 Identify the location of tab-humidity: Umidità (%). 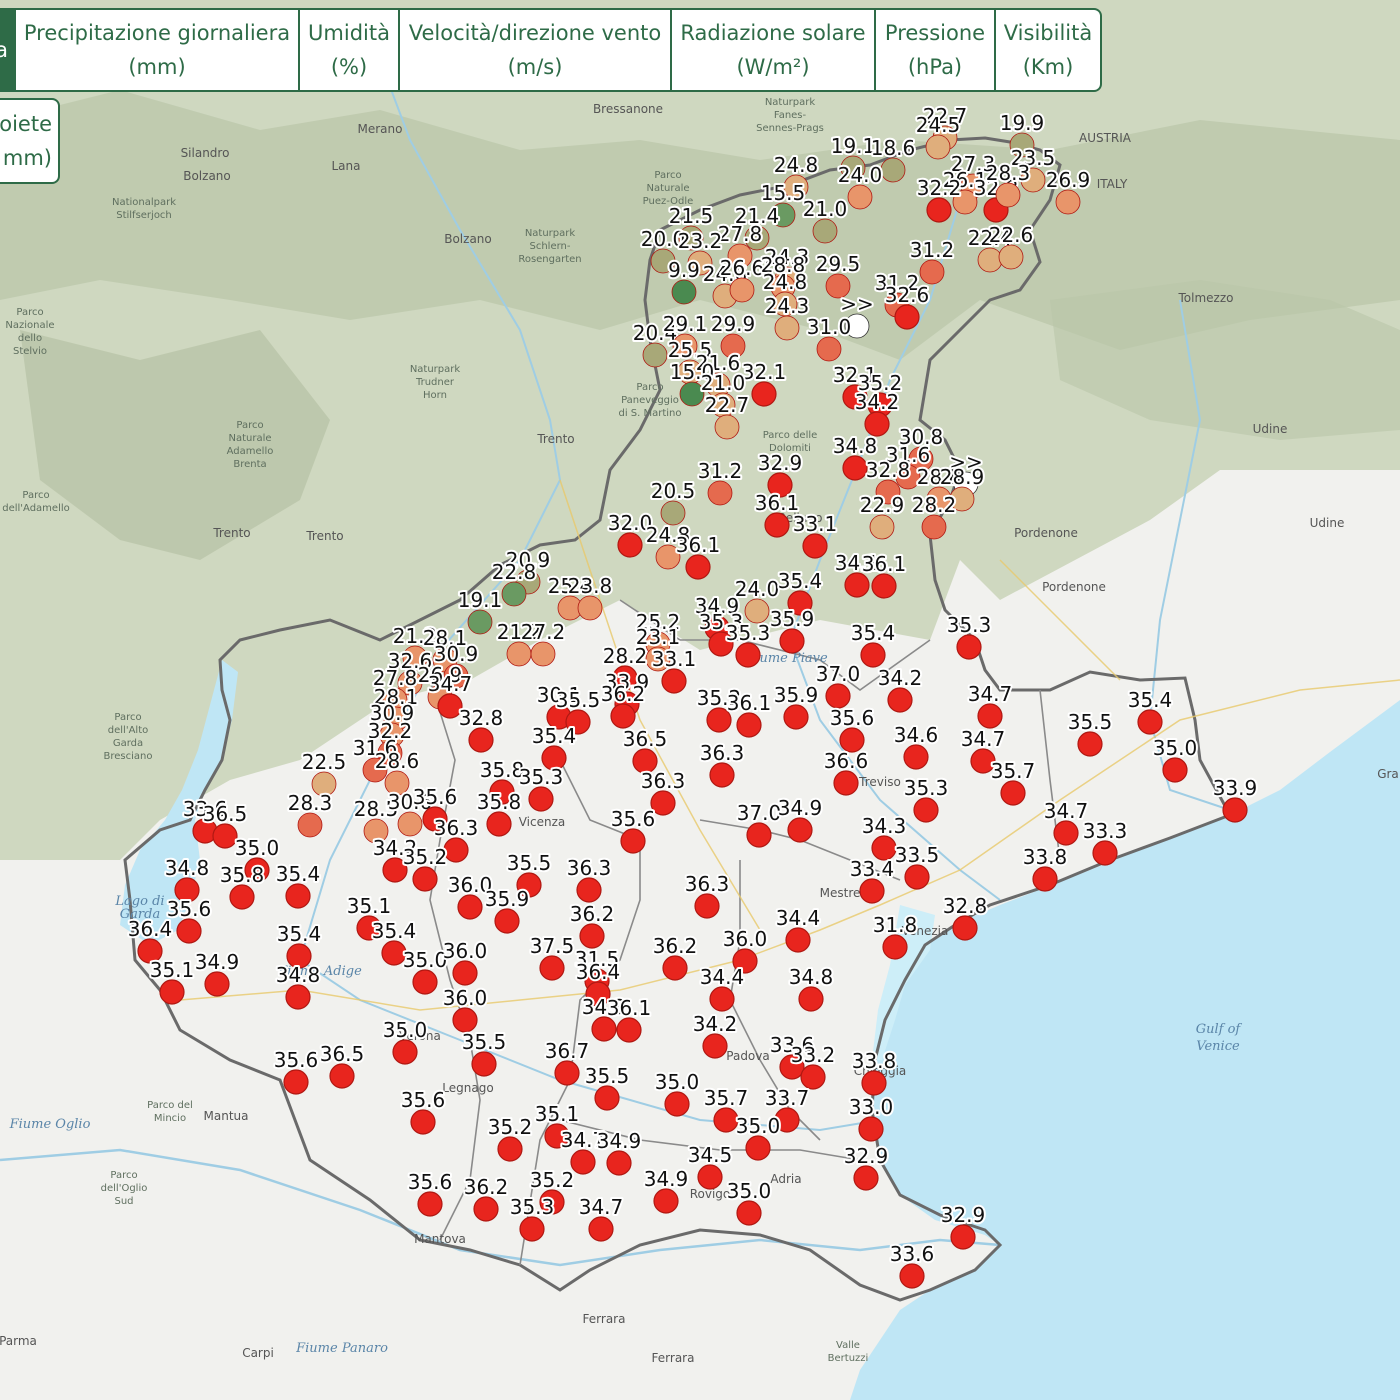
(350, 50).